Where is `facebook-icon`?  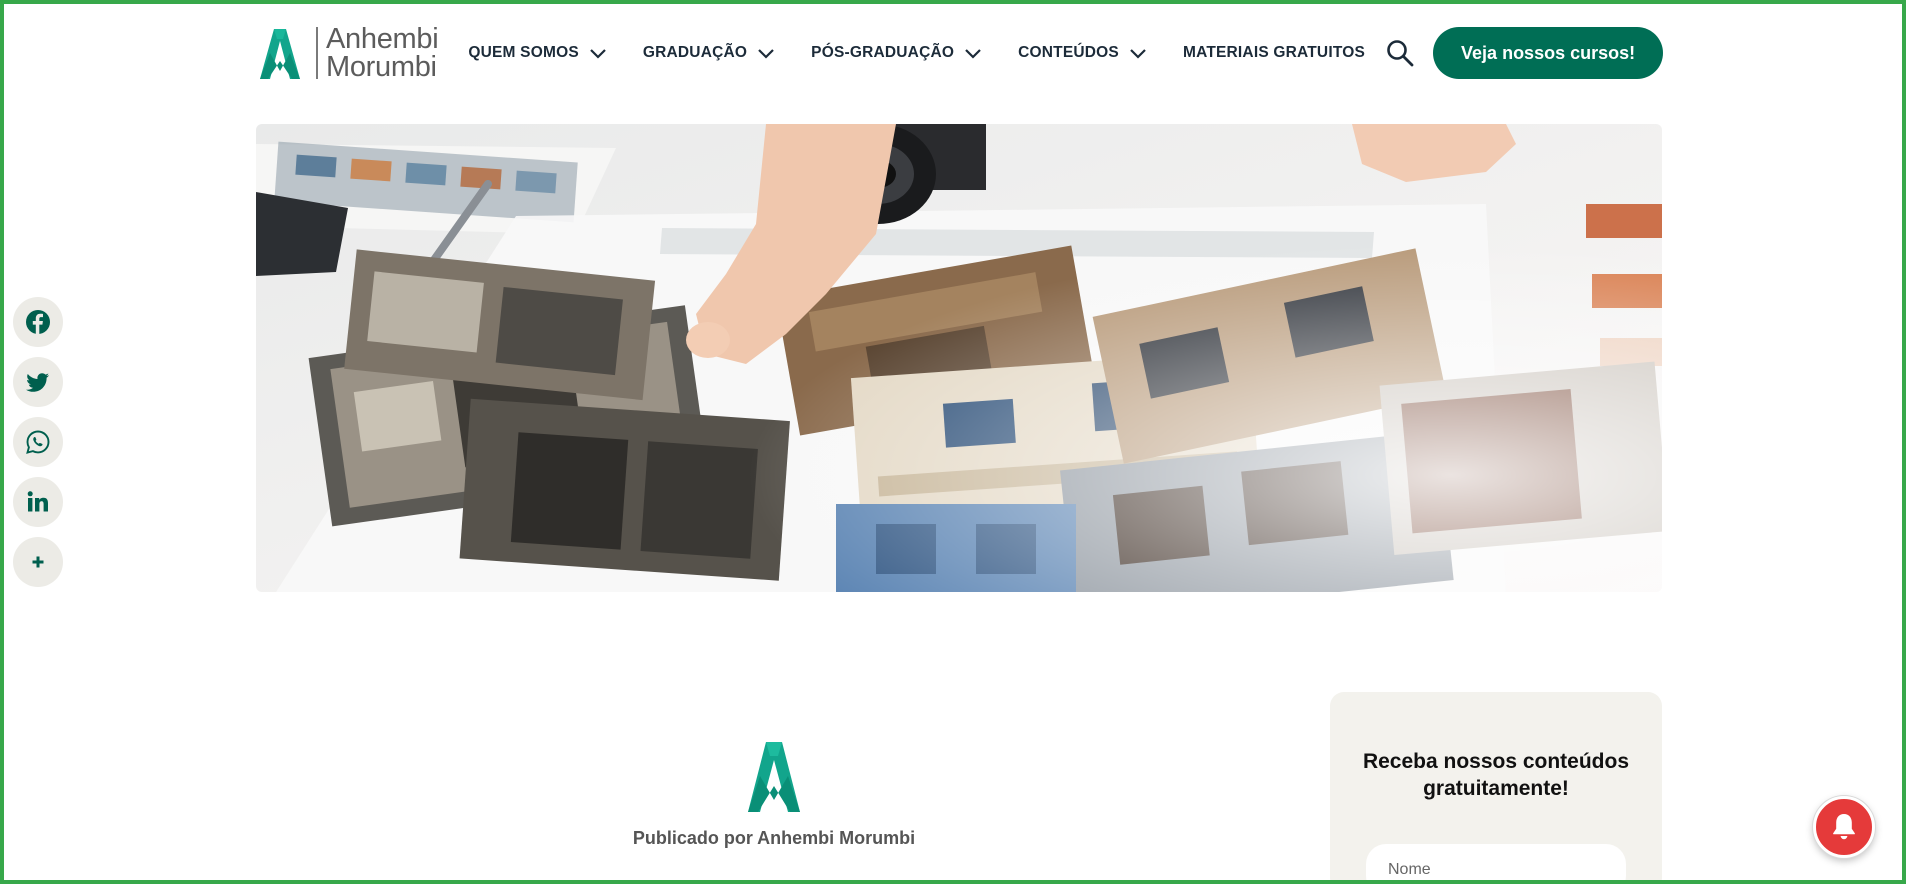 facebook-icon is located at coordinates (38, 322).